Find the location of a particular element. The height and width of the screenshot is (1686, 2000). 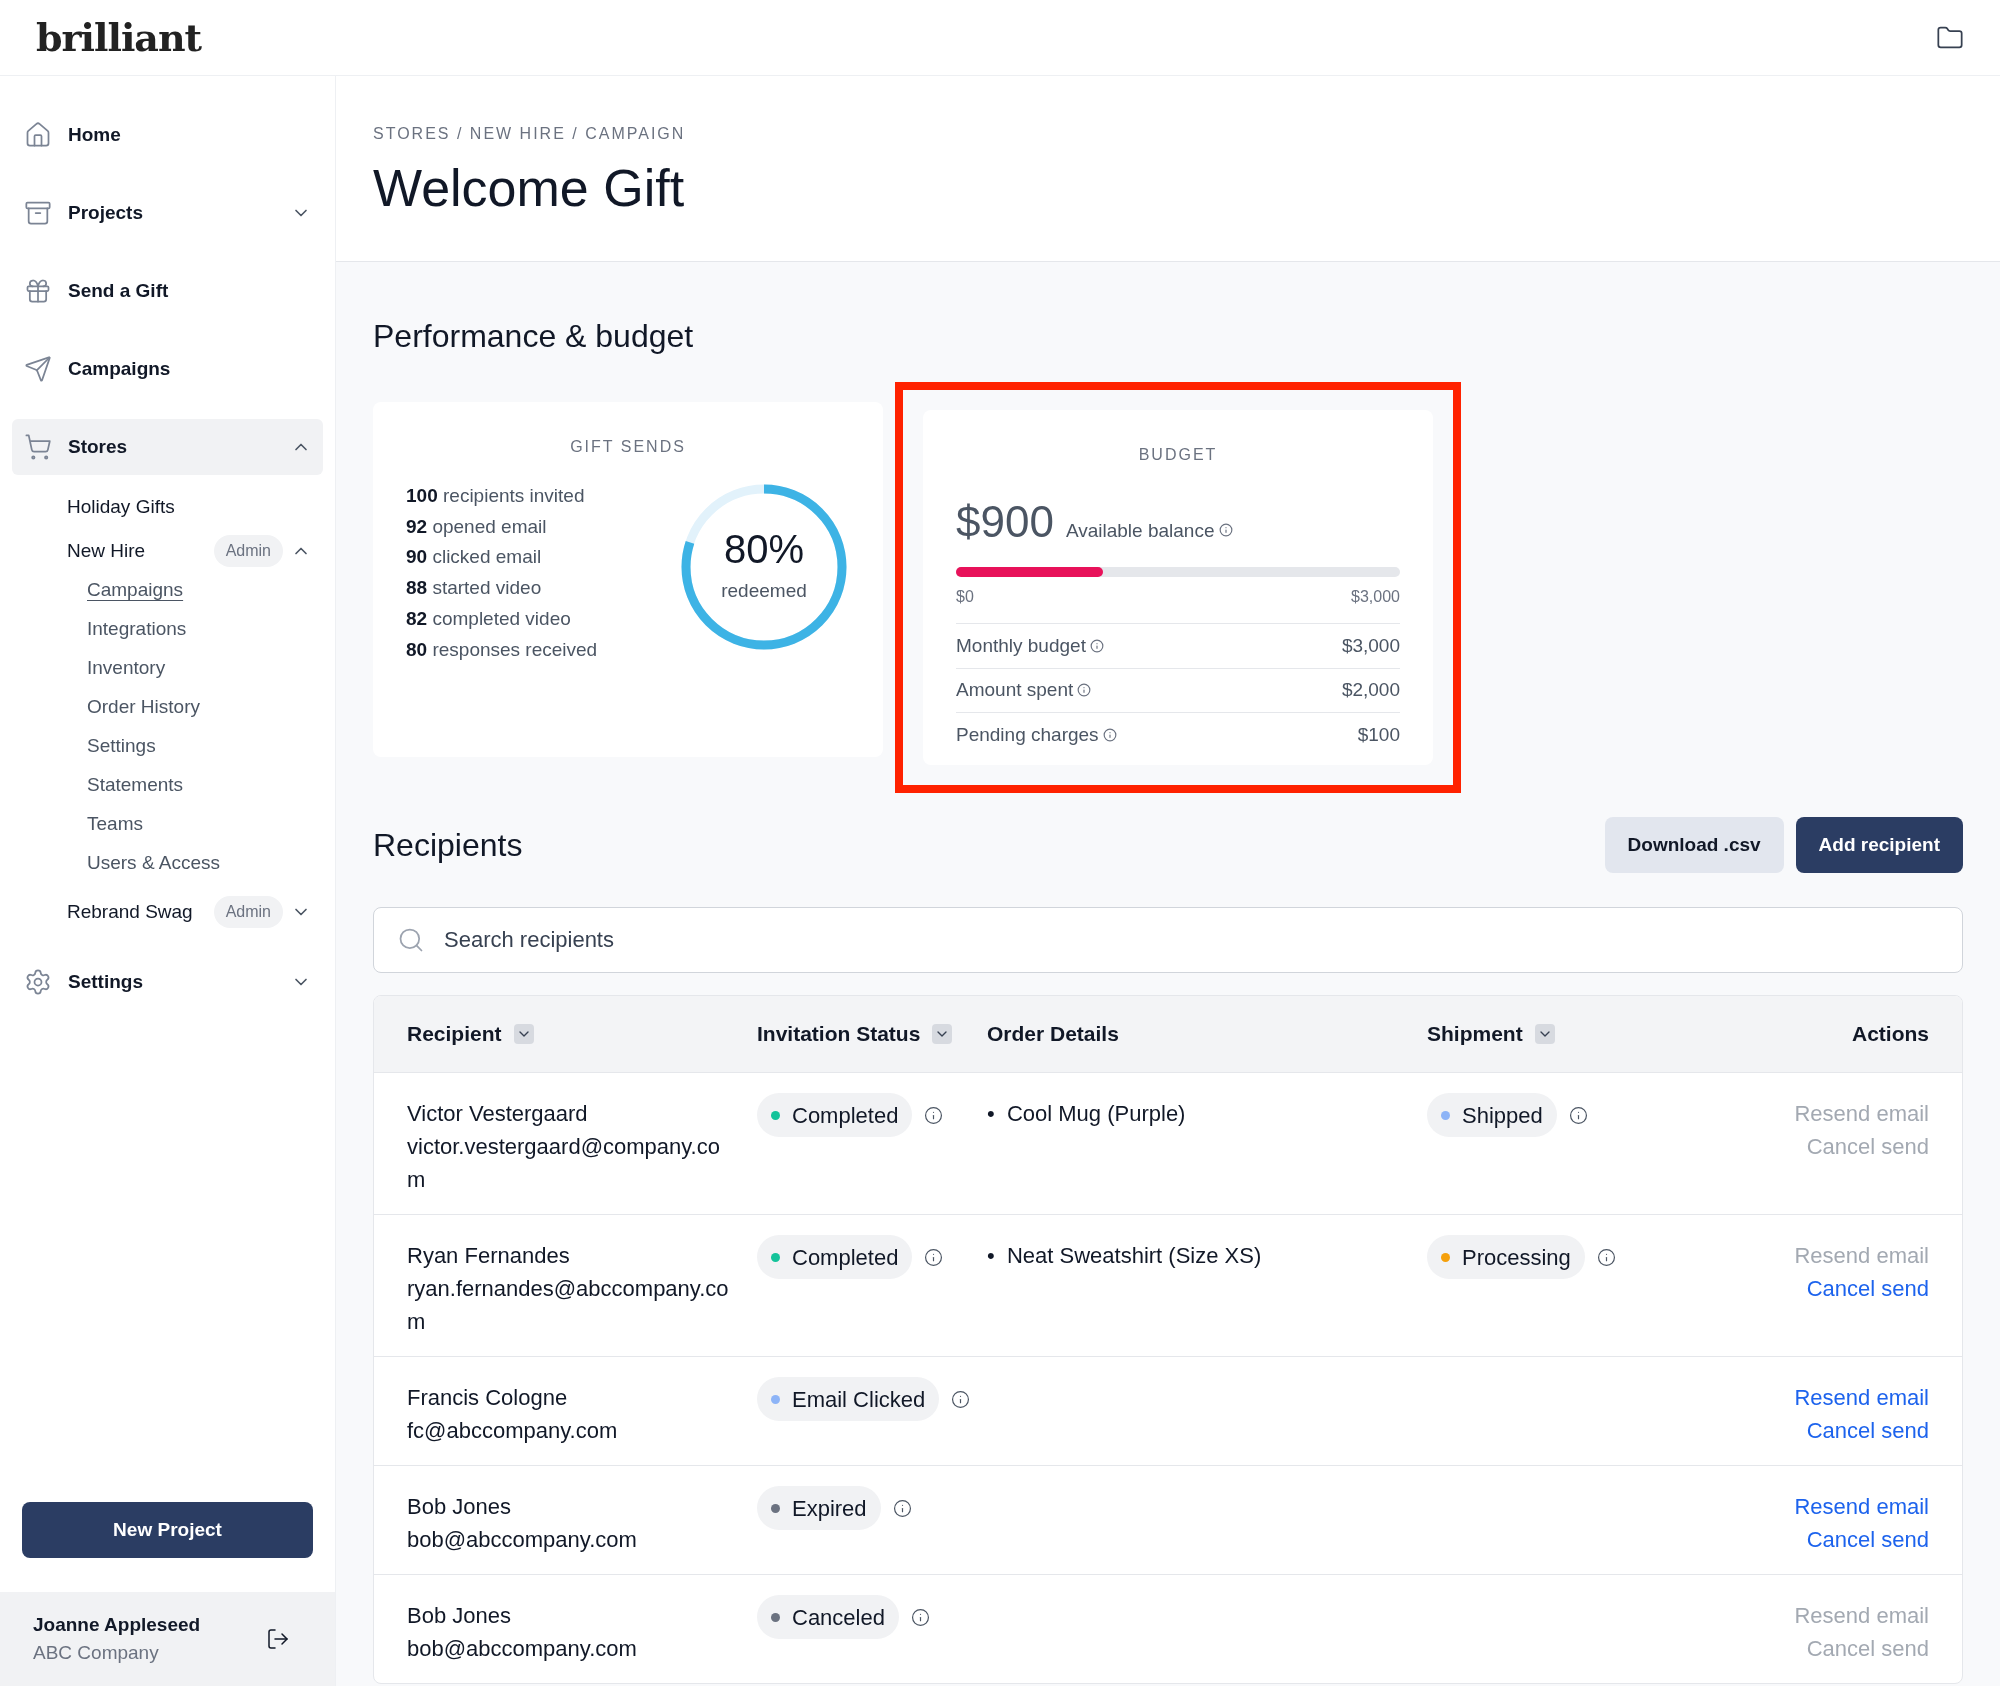

nav-subitem: Holiday Gifts is located at coordinates (189, 507).